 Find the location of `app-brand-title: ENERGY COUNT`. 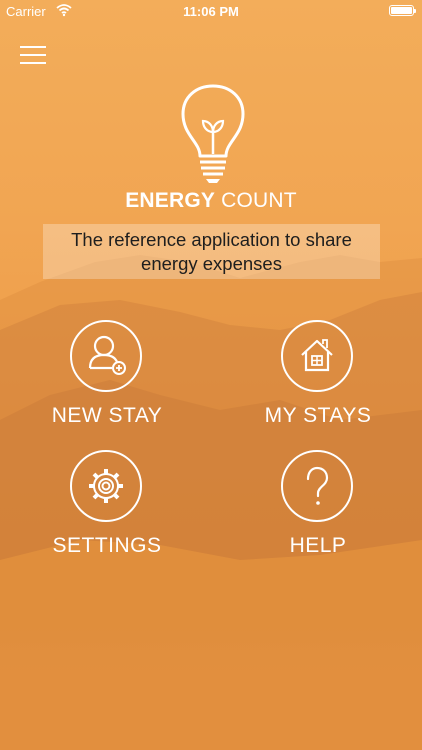

app-brand-title: ENERGY COUNT is located at coordinates (211, 201).